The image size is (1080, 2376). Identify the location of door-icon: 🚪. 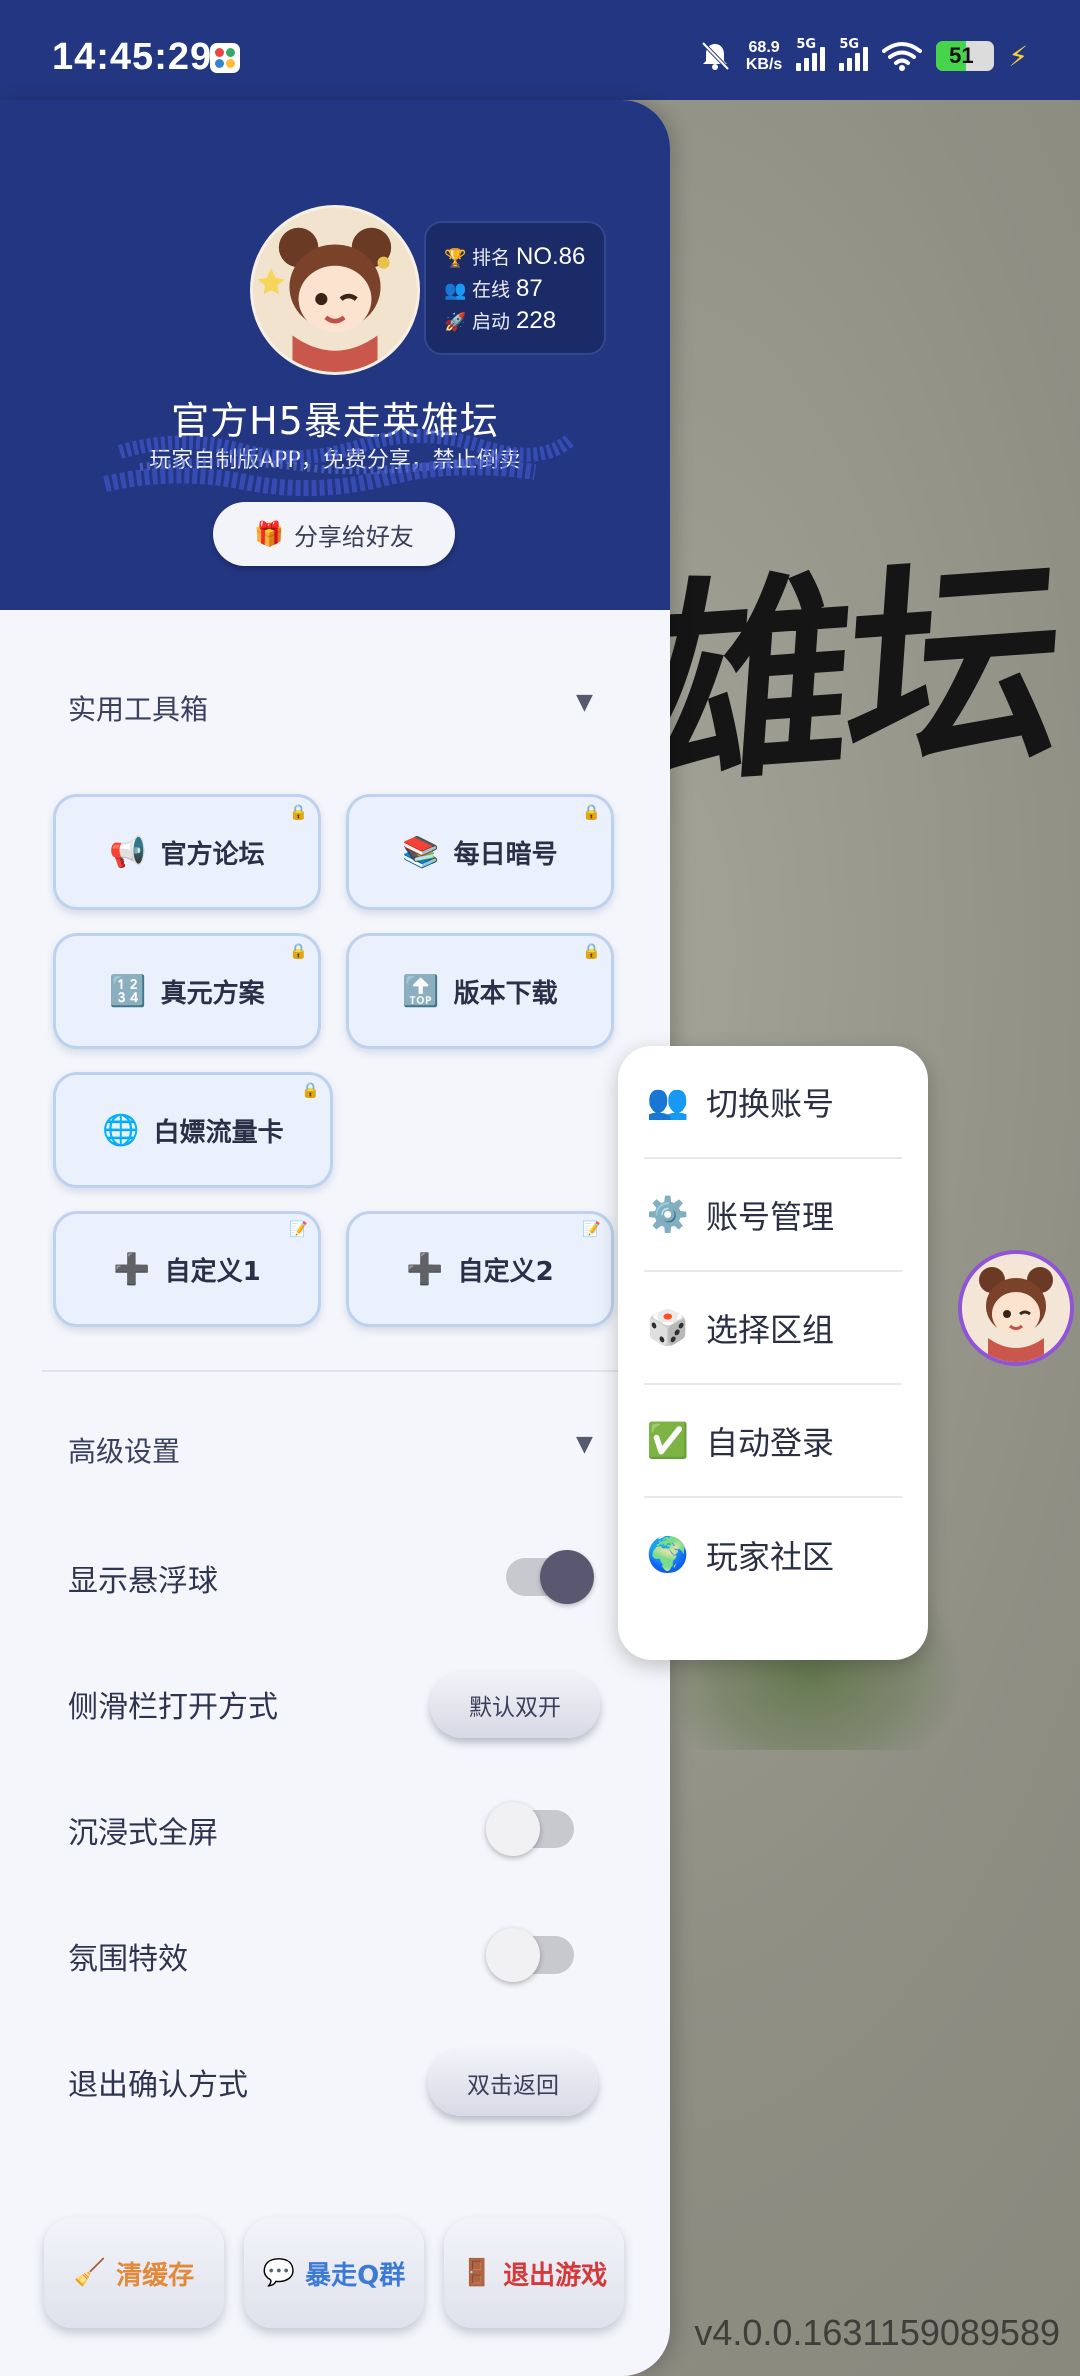
(477, 2273).